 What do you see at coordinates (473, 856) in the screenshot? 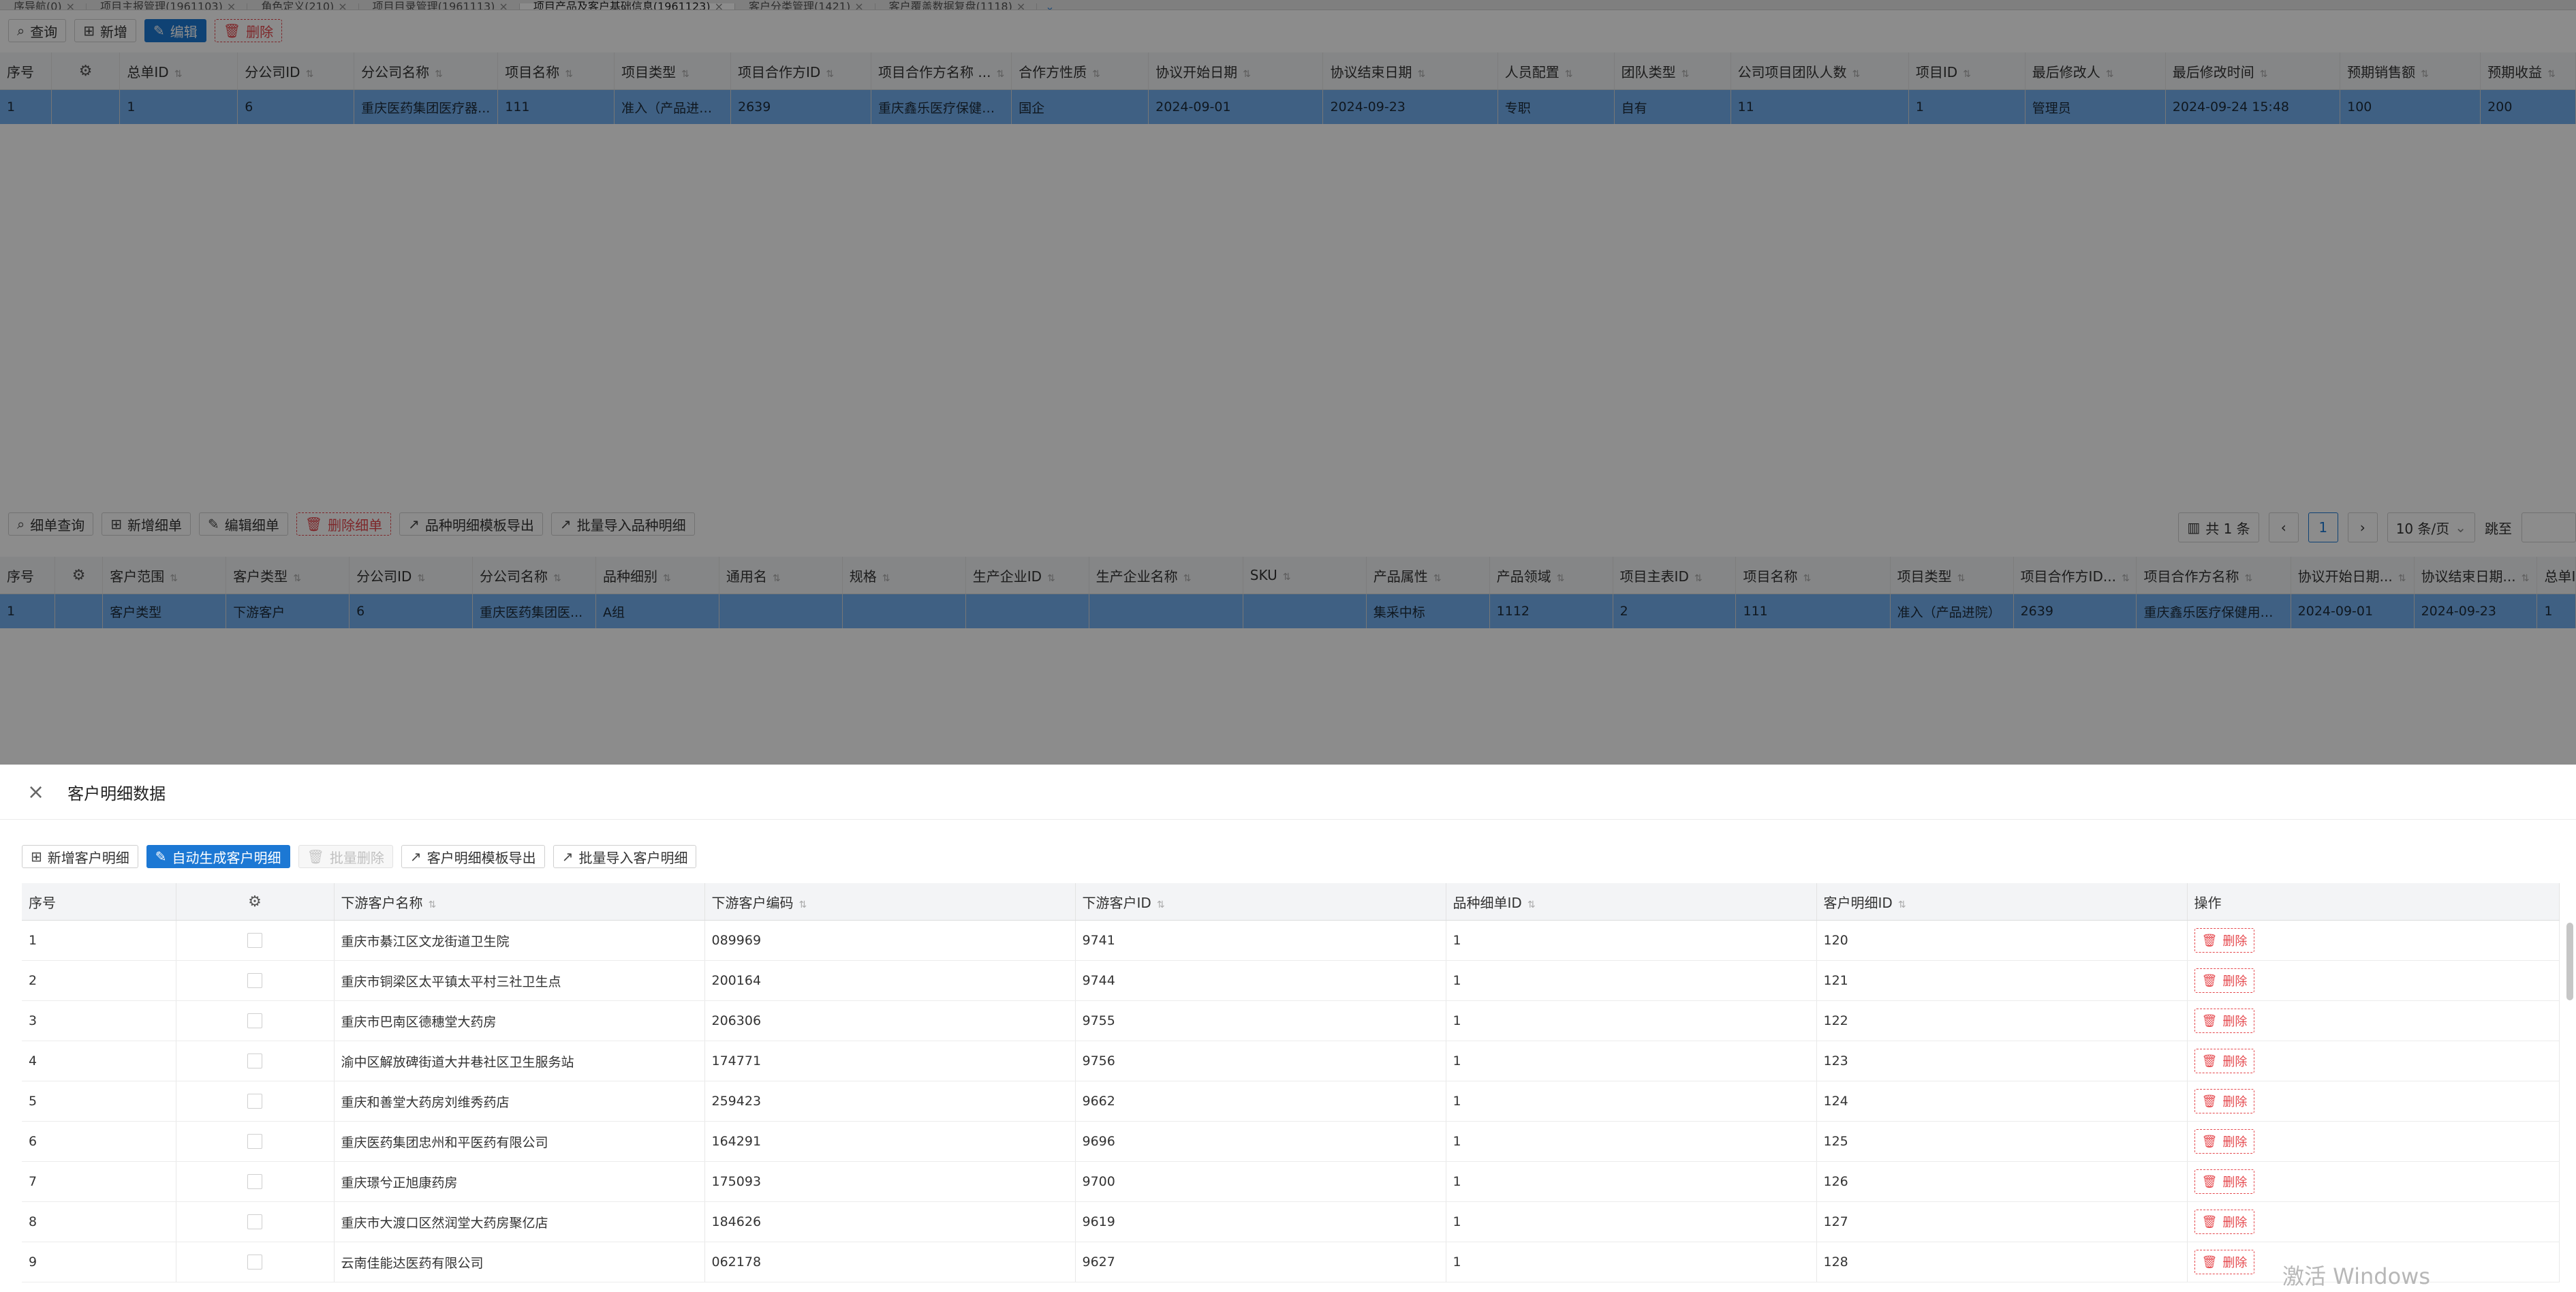
I see `customer-template-export-button: ↗ 客户明细模板导出` at bounding box center [473, 856].